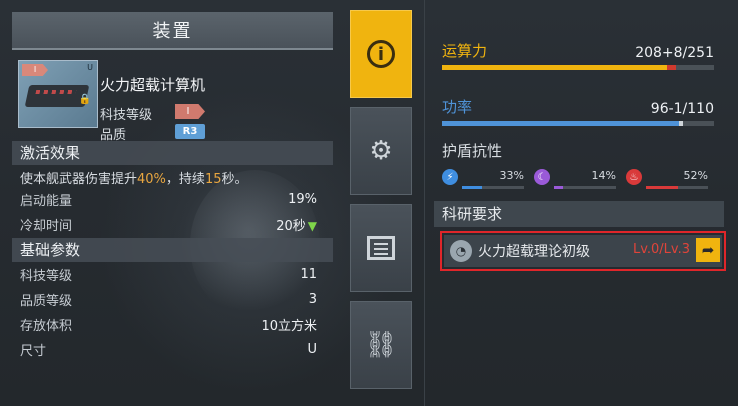  What do you see at coordinates (302, 199) in the screenshot?
I see `row-value: 19%` at bounding box center [302, 199].